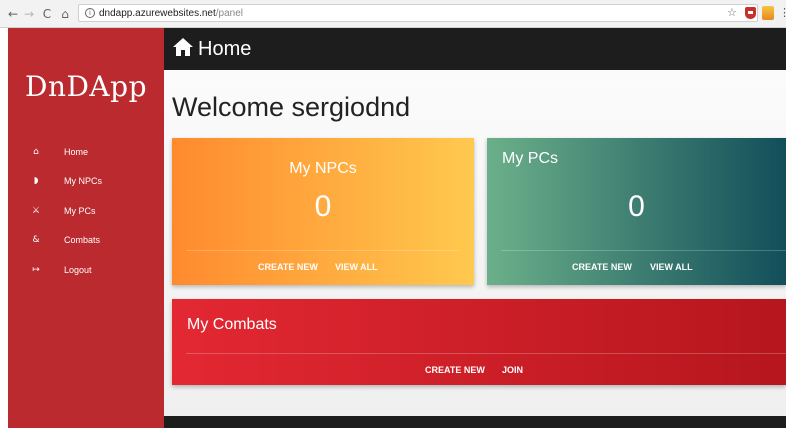  I want to click on reload-icon: C, so click(47, 14).